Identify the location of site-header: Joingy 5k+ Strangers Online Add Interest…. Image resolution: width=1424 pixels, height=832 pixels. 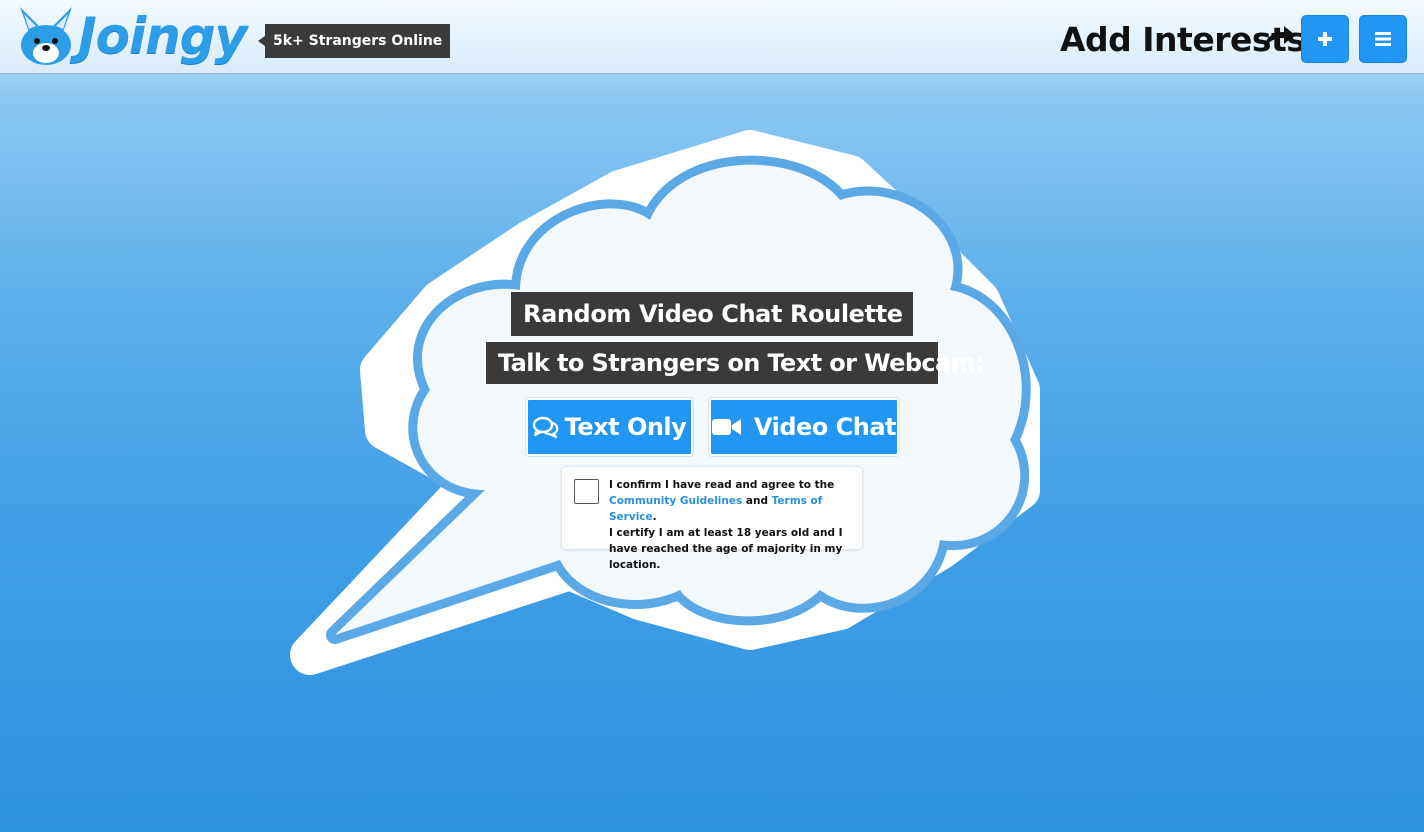
(712, 37).